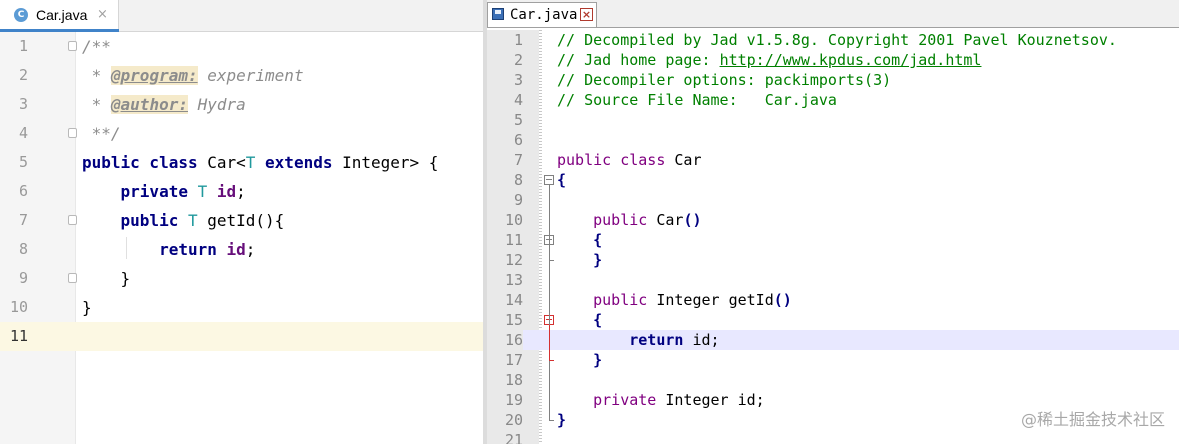 The height and width of the screenshot is (444, 1179). Describe the element at coordinates (513, 280) in the screenshot. I see `line-number: 13` at that location.